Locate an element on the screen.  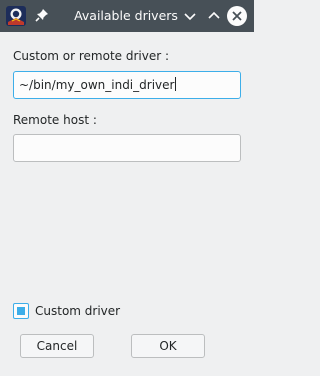
cancel-button: Cancel is located at coordinates (57, 346).